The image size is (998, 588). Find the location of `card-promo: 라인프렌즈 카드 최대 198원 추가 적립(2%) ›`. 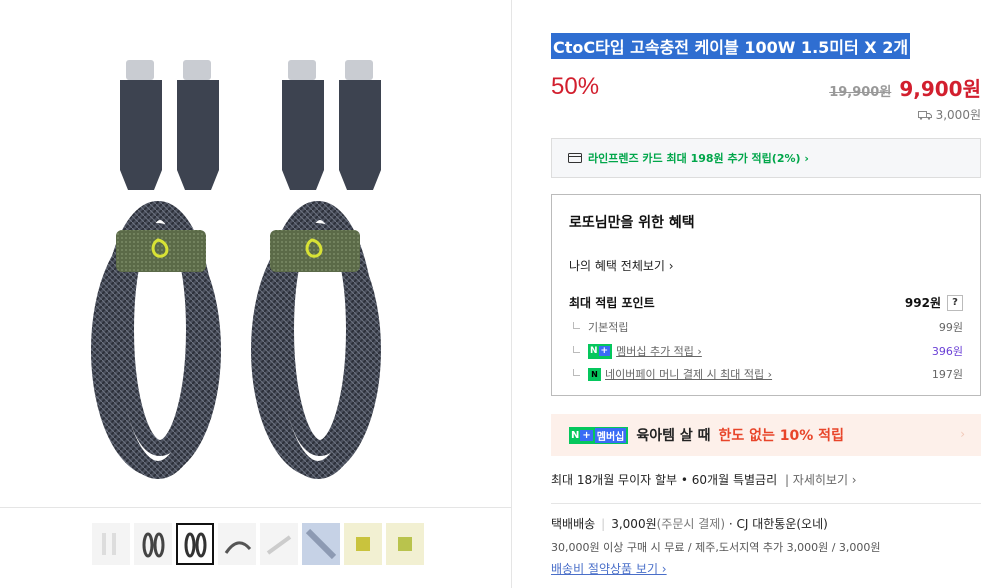

card-promo: 라인프렌즈 카드 최대 198원 추가 적립(2%) › is located at coordinates (766, 158).